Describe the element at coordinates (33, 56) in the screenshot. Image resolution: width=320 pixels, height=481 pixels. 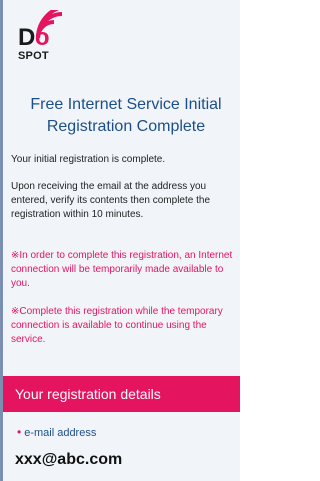
I see `logo-spot-text: SPOT` at that location.